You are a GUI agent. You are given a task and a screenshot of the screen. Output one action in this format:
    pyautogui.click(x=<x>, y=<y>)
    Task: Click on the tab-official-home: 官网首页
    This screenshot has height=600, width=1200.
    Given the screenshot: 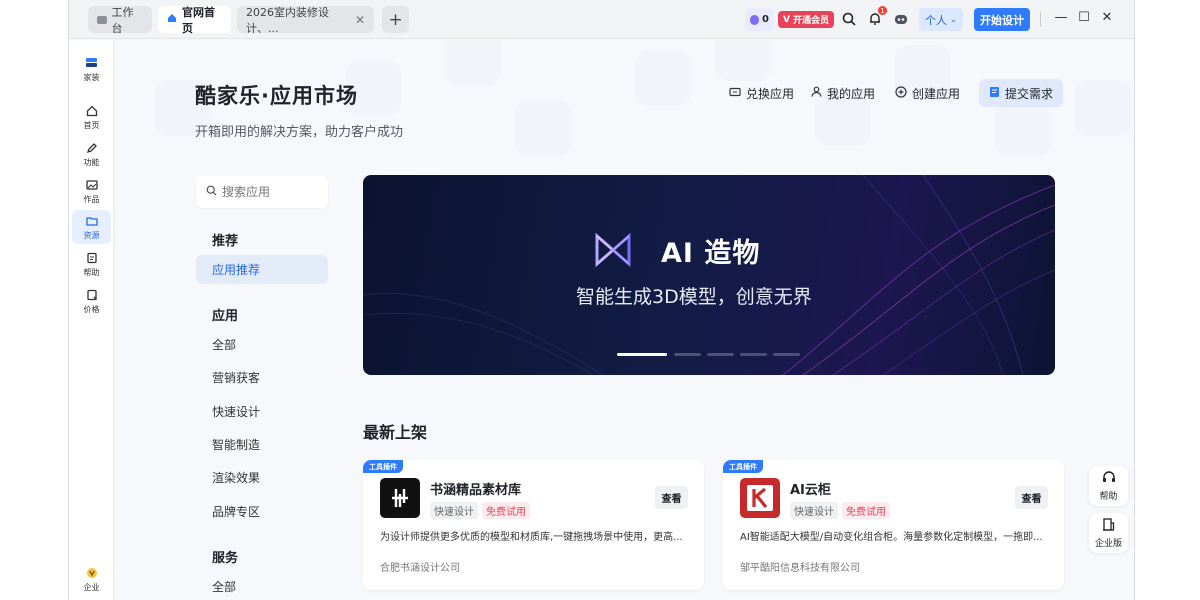 What is the action you would take?
    pyautogui.click(x=194, y=20)
    